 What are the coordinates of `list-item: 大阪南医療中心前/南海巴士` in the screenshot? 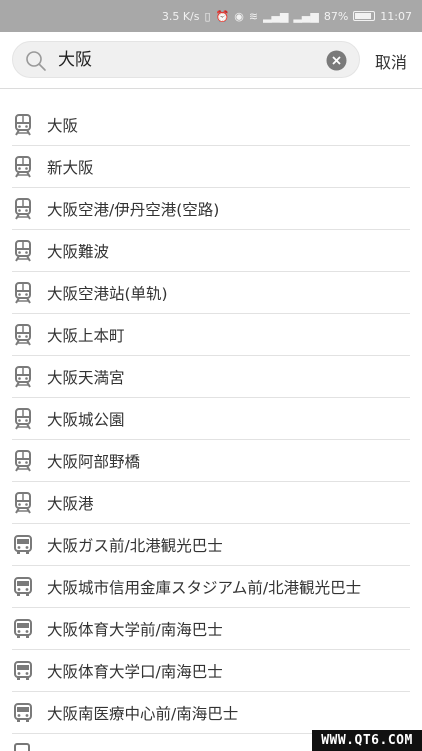 It's located at (211, 713).